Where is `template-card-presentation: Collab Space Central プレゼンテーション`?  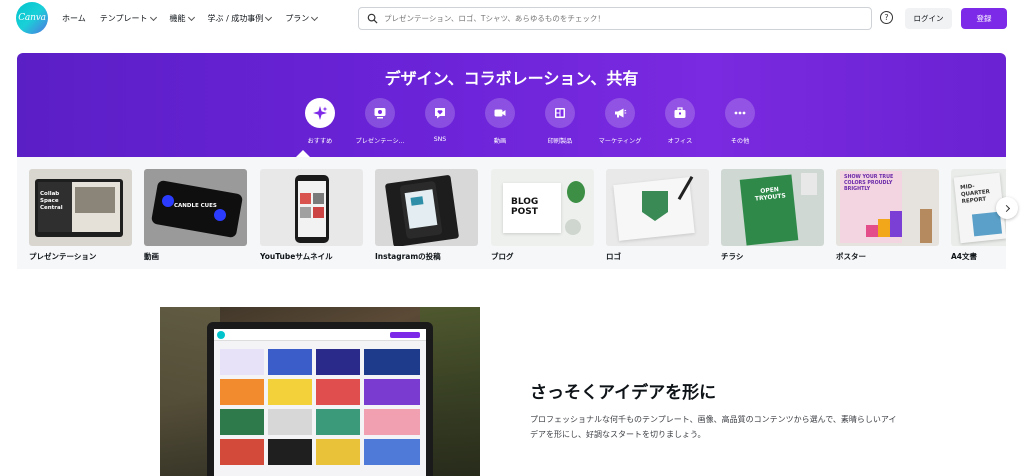 template-card-presentation: Collab Space Central プレゼンテーション is located at coordinates (80, 215).